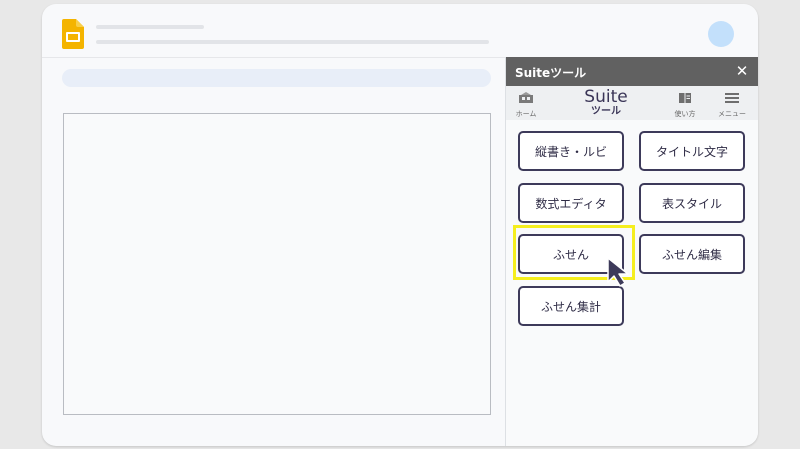 This screenshot has width=800, height=449. Describe the element at coordinates (632, 103) in the screenshot. I see `sidebar-nav: ホーム Suite ツール 使い方 メニュー` at that location.